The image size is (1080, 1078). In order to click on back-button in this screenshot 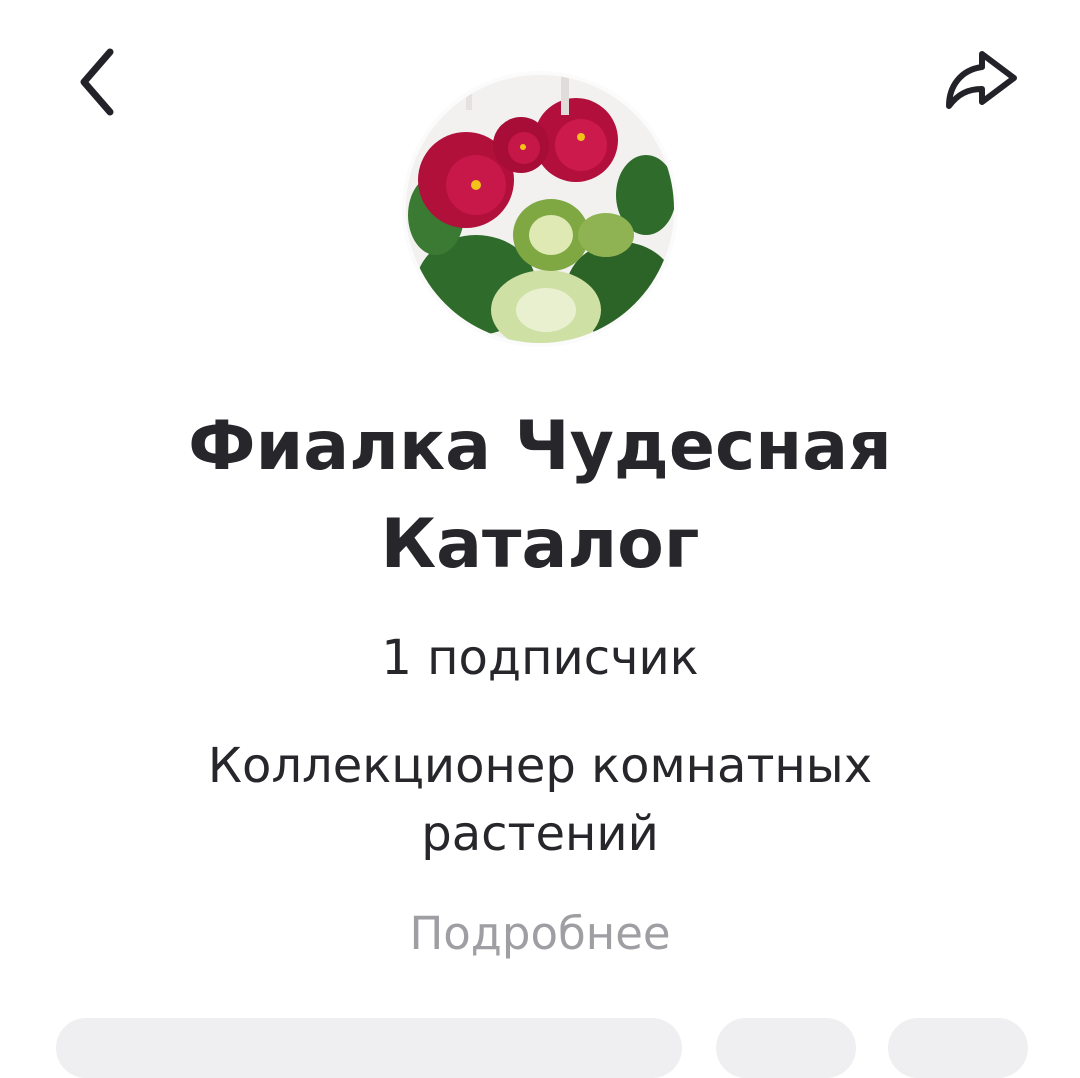, I will do `click(98, 82)`.